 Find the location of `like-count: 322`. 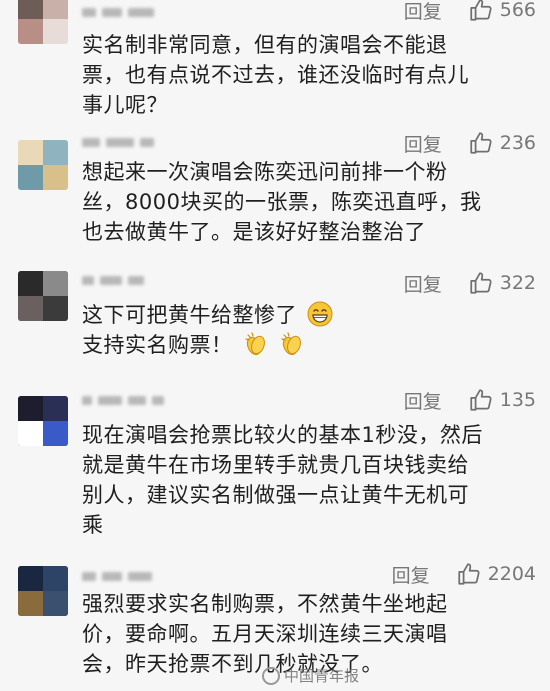

like-count: 322 is located at coordinates (517, 283).